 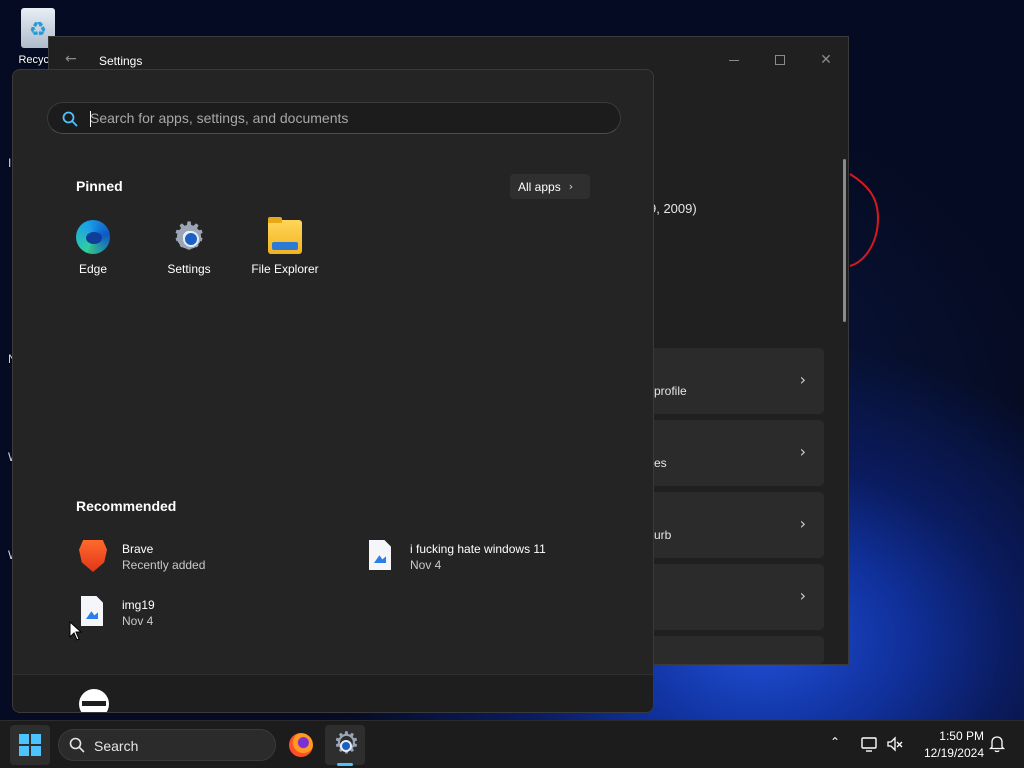 I want to click on minimize-button, so click(x=734, y=60).